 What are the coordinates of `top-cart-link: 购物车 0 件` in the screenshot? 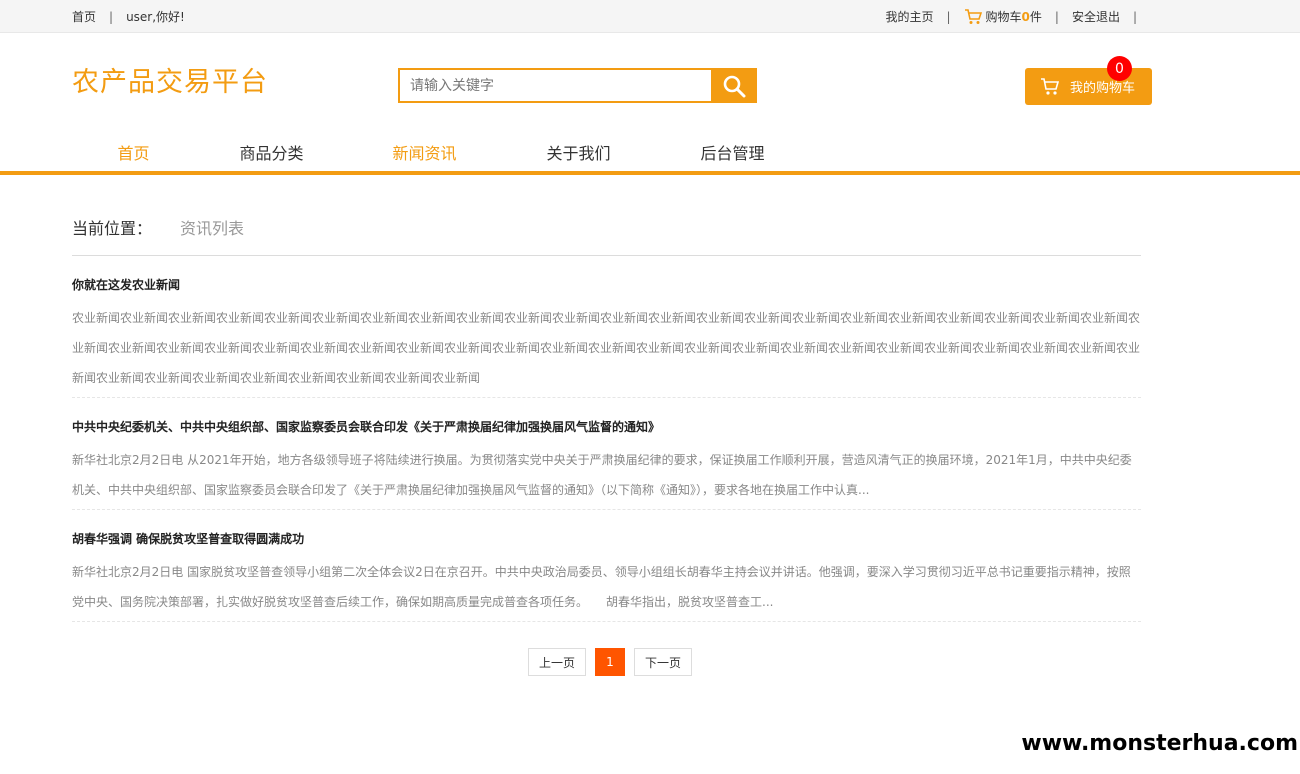 It's located at (1003, 16).